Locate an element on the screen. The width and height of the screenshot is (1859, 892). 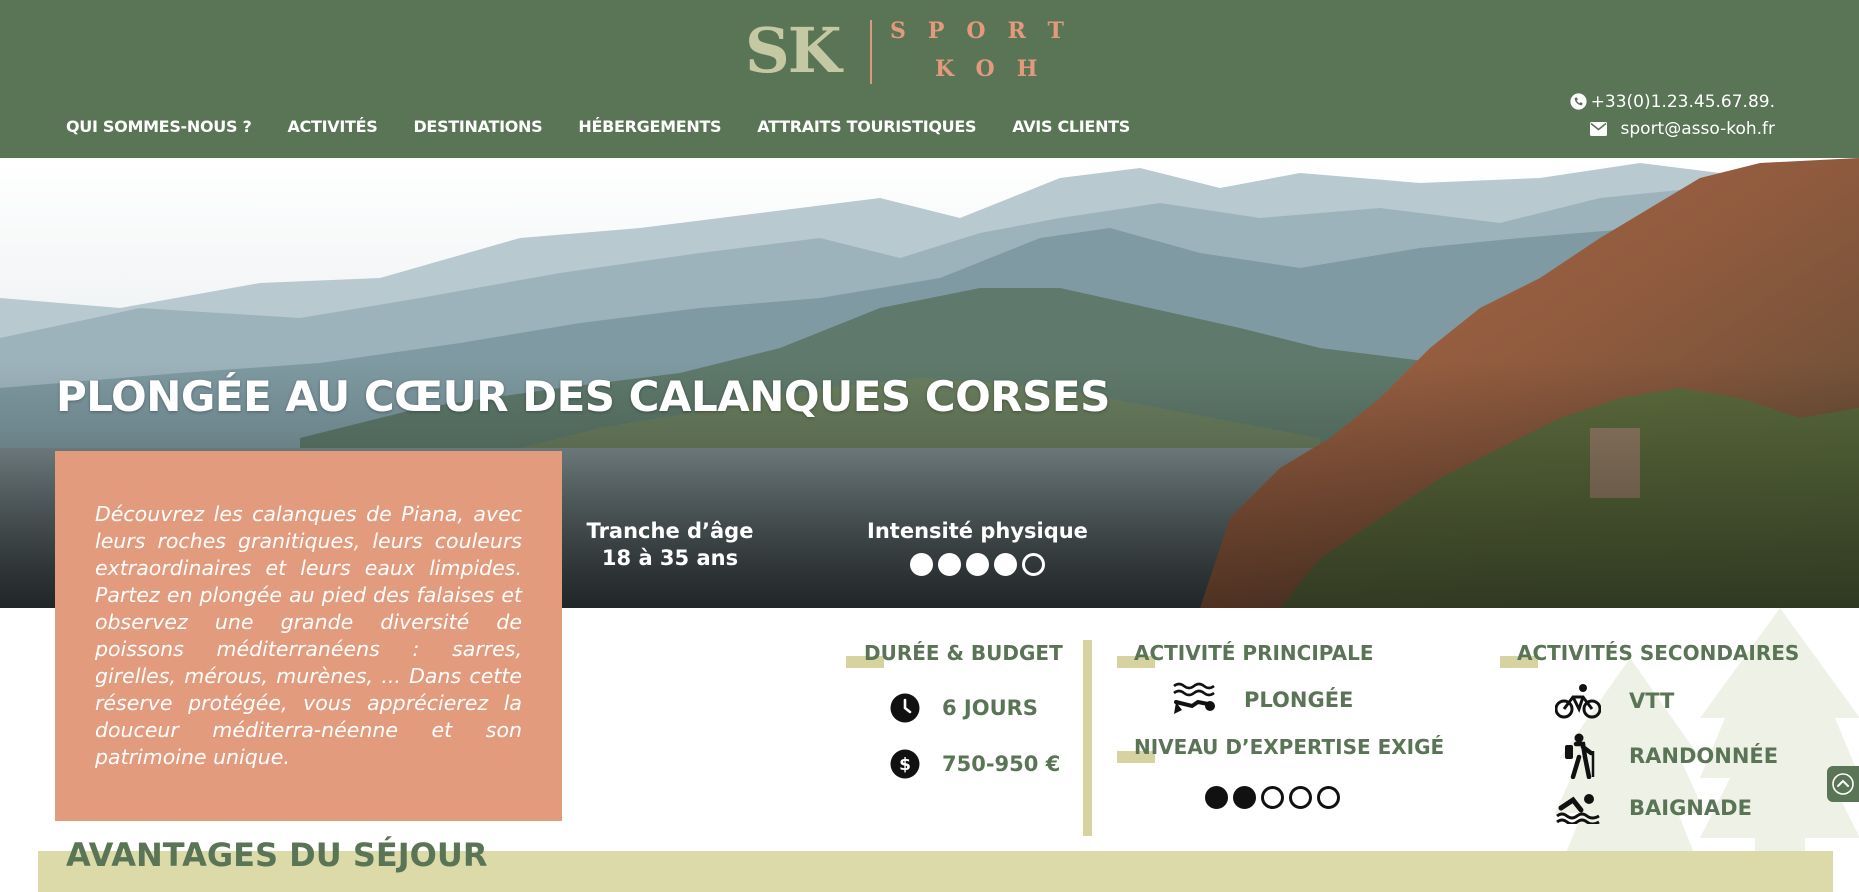
intensity-label: Intensité physique is located at coordinates (977, 531).